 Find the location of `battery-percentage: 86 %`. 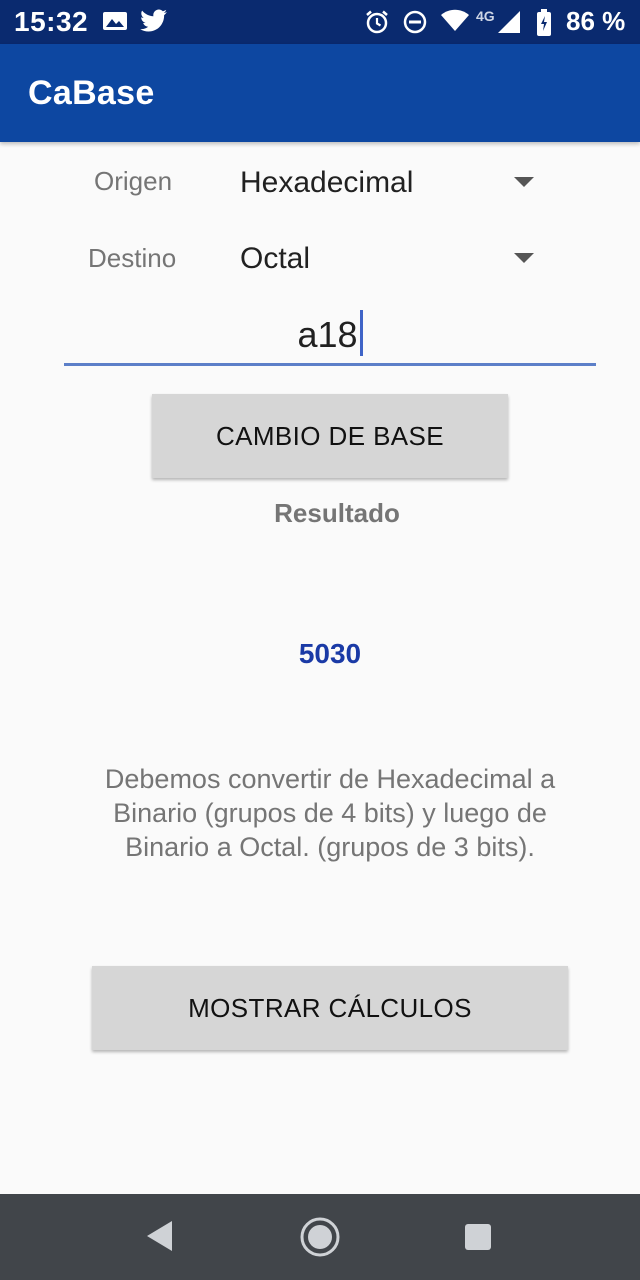

battery-percentage: 86 % is located at coordinates (596, 21).